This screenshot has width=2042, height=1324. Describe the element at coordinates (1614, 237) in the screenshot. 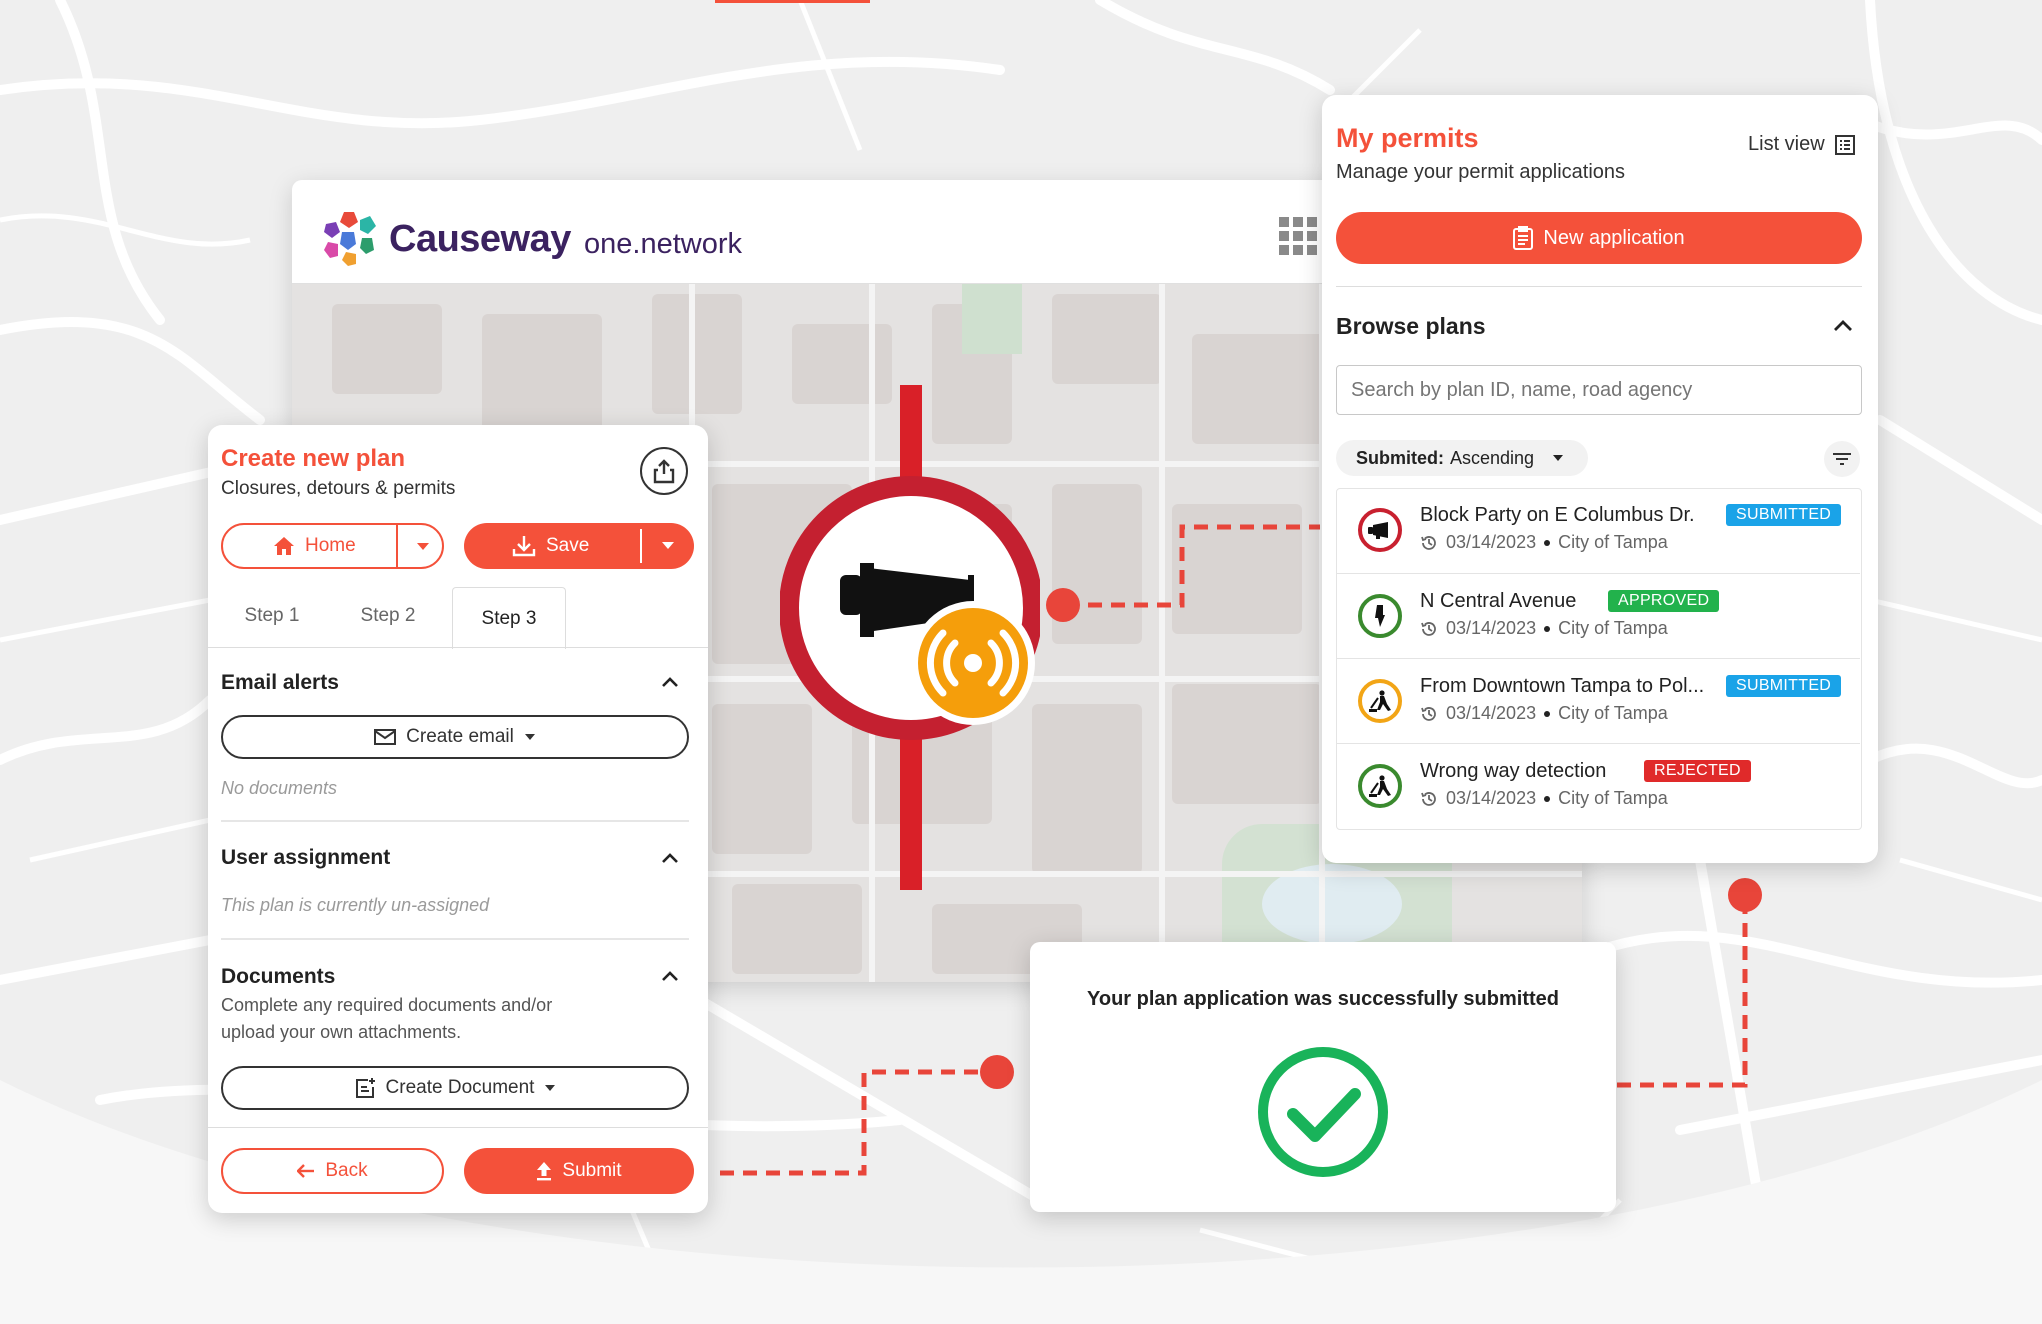

I see `new-application-label: New application` at that location.